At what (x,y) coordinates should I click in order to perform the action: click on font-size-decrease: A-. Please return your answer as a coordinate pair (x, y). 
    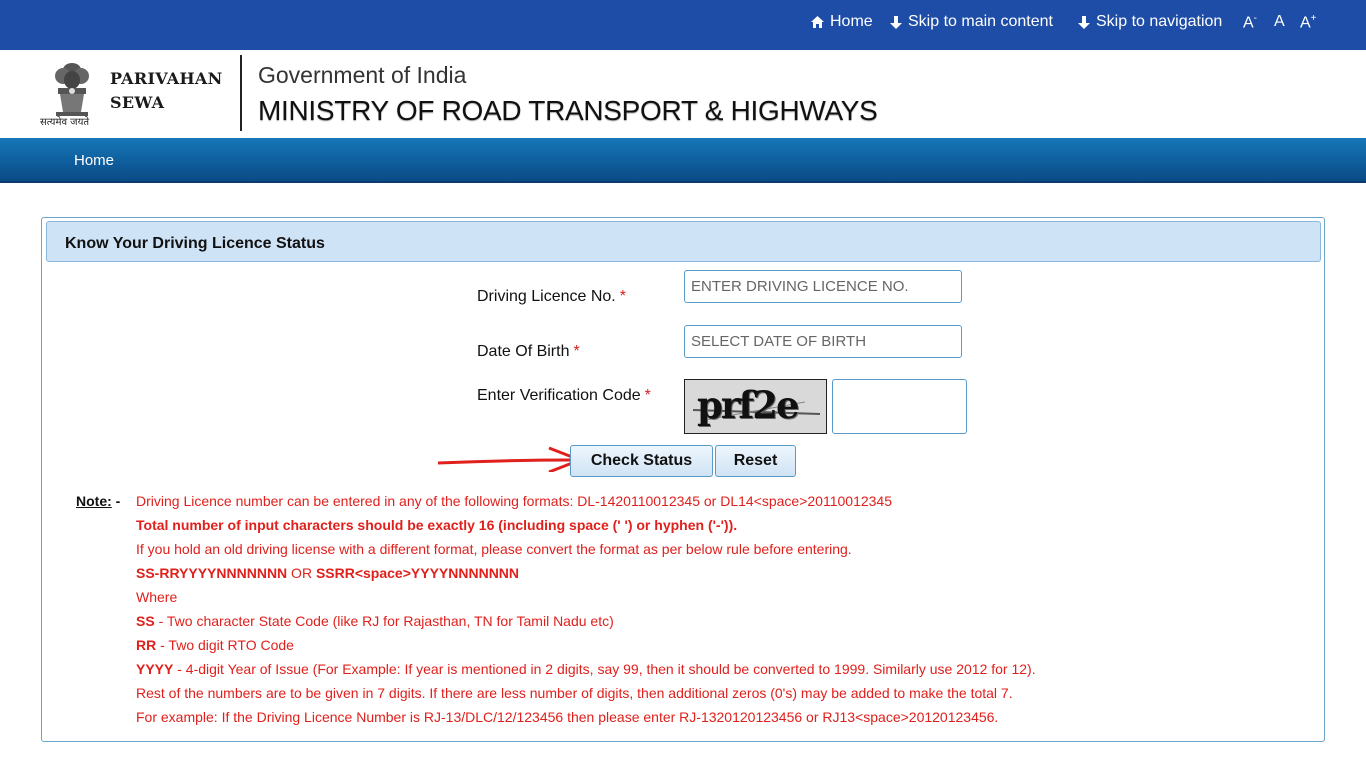
    Looking at the image, I should click on (1250, 22).